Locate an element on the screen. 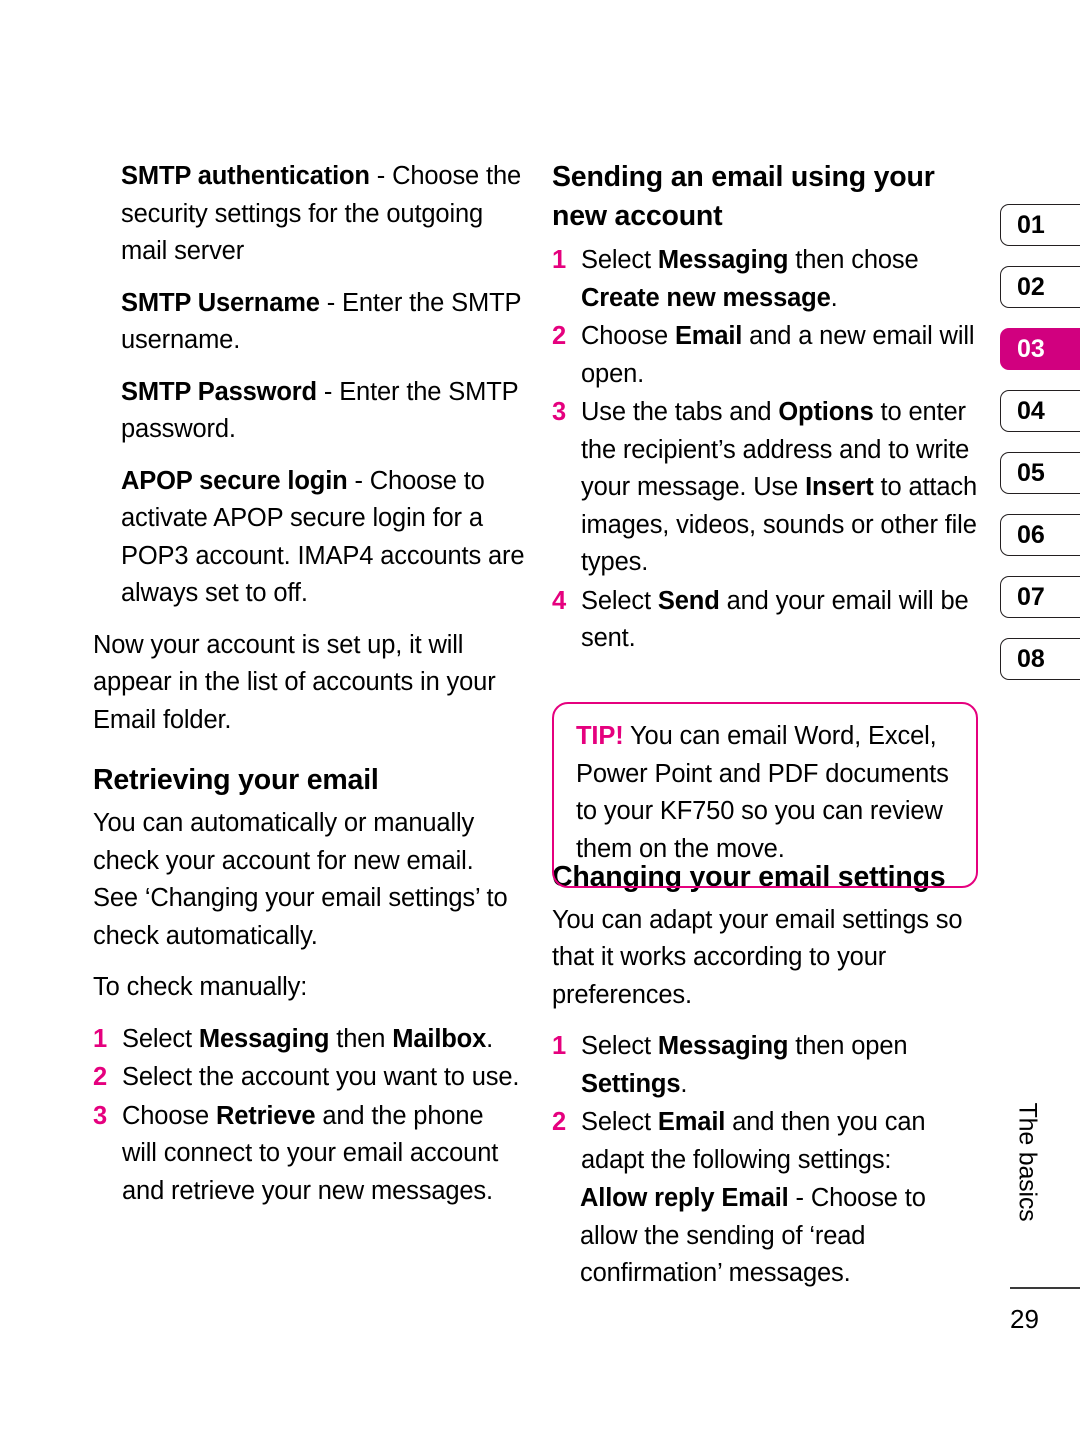 This screenshot has height=1439, width=1080. definition-smtp-password: SMTP Password - Enter the SMTP password. is located at coordinates (309, 411).